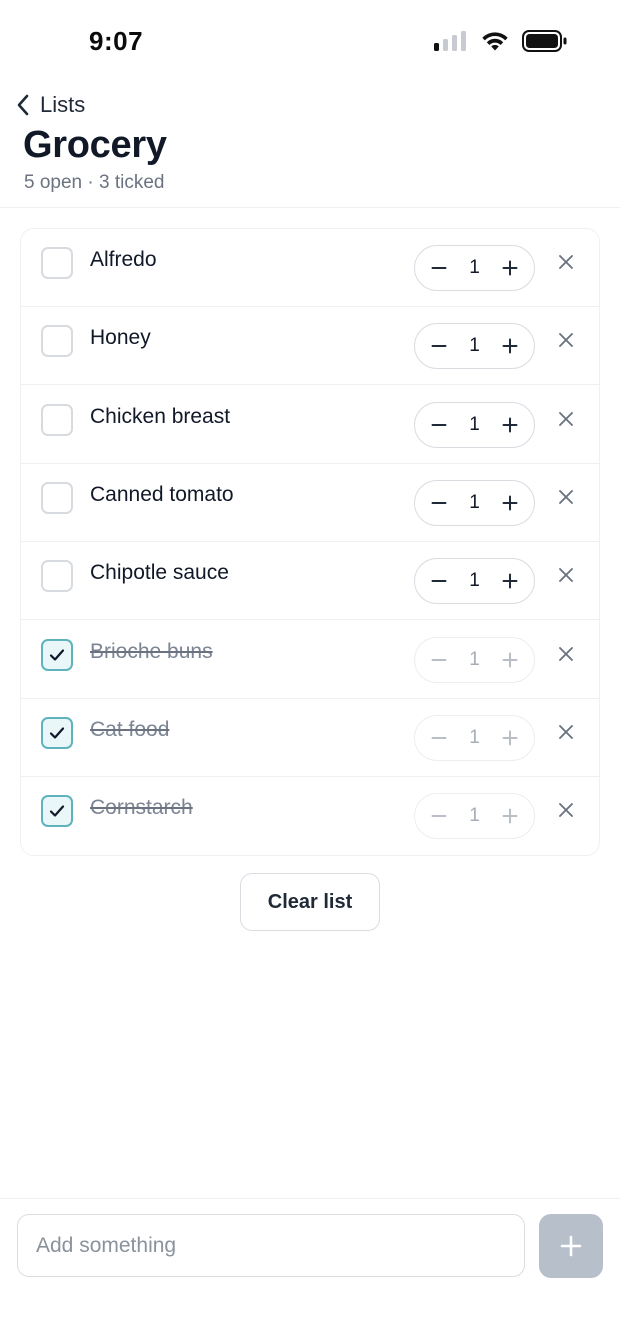 The width and height of the screenshot is (620, 1344). I want to click on status-bar: 9:07, so click(310, 42).